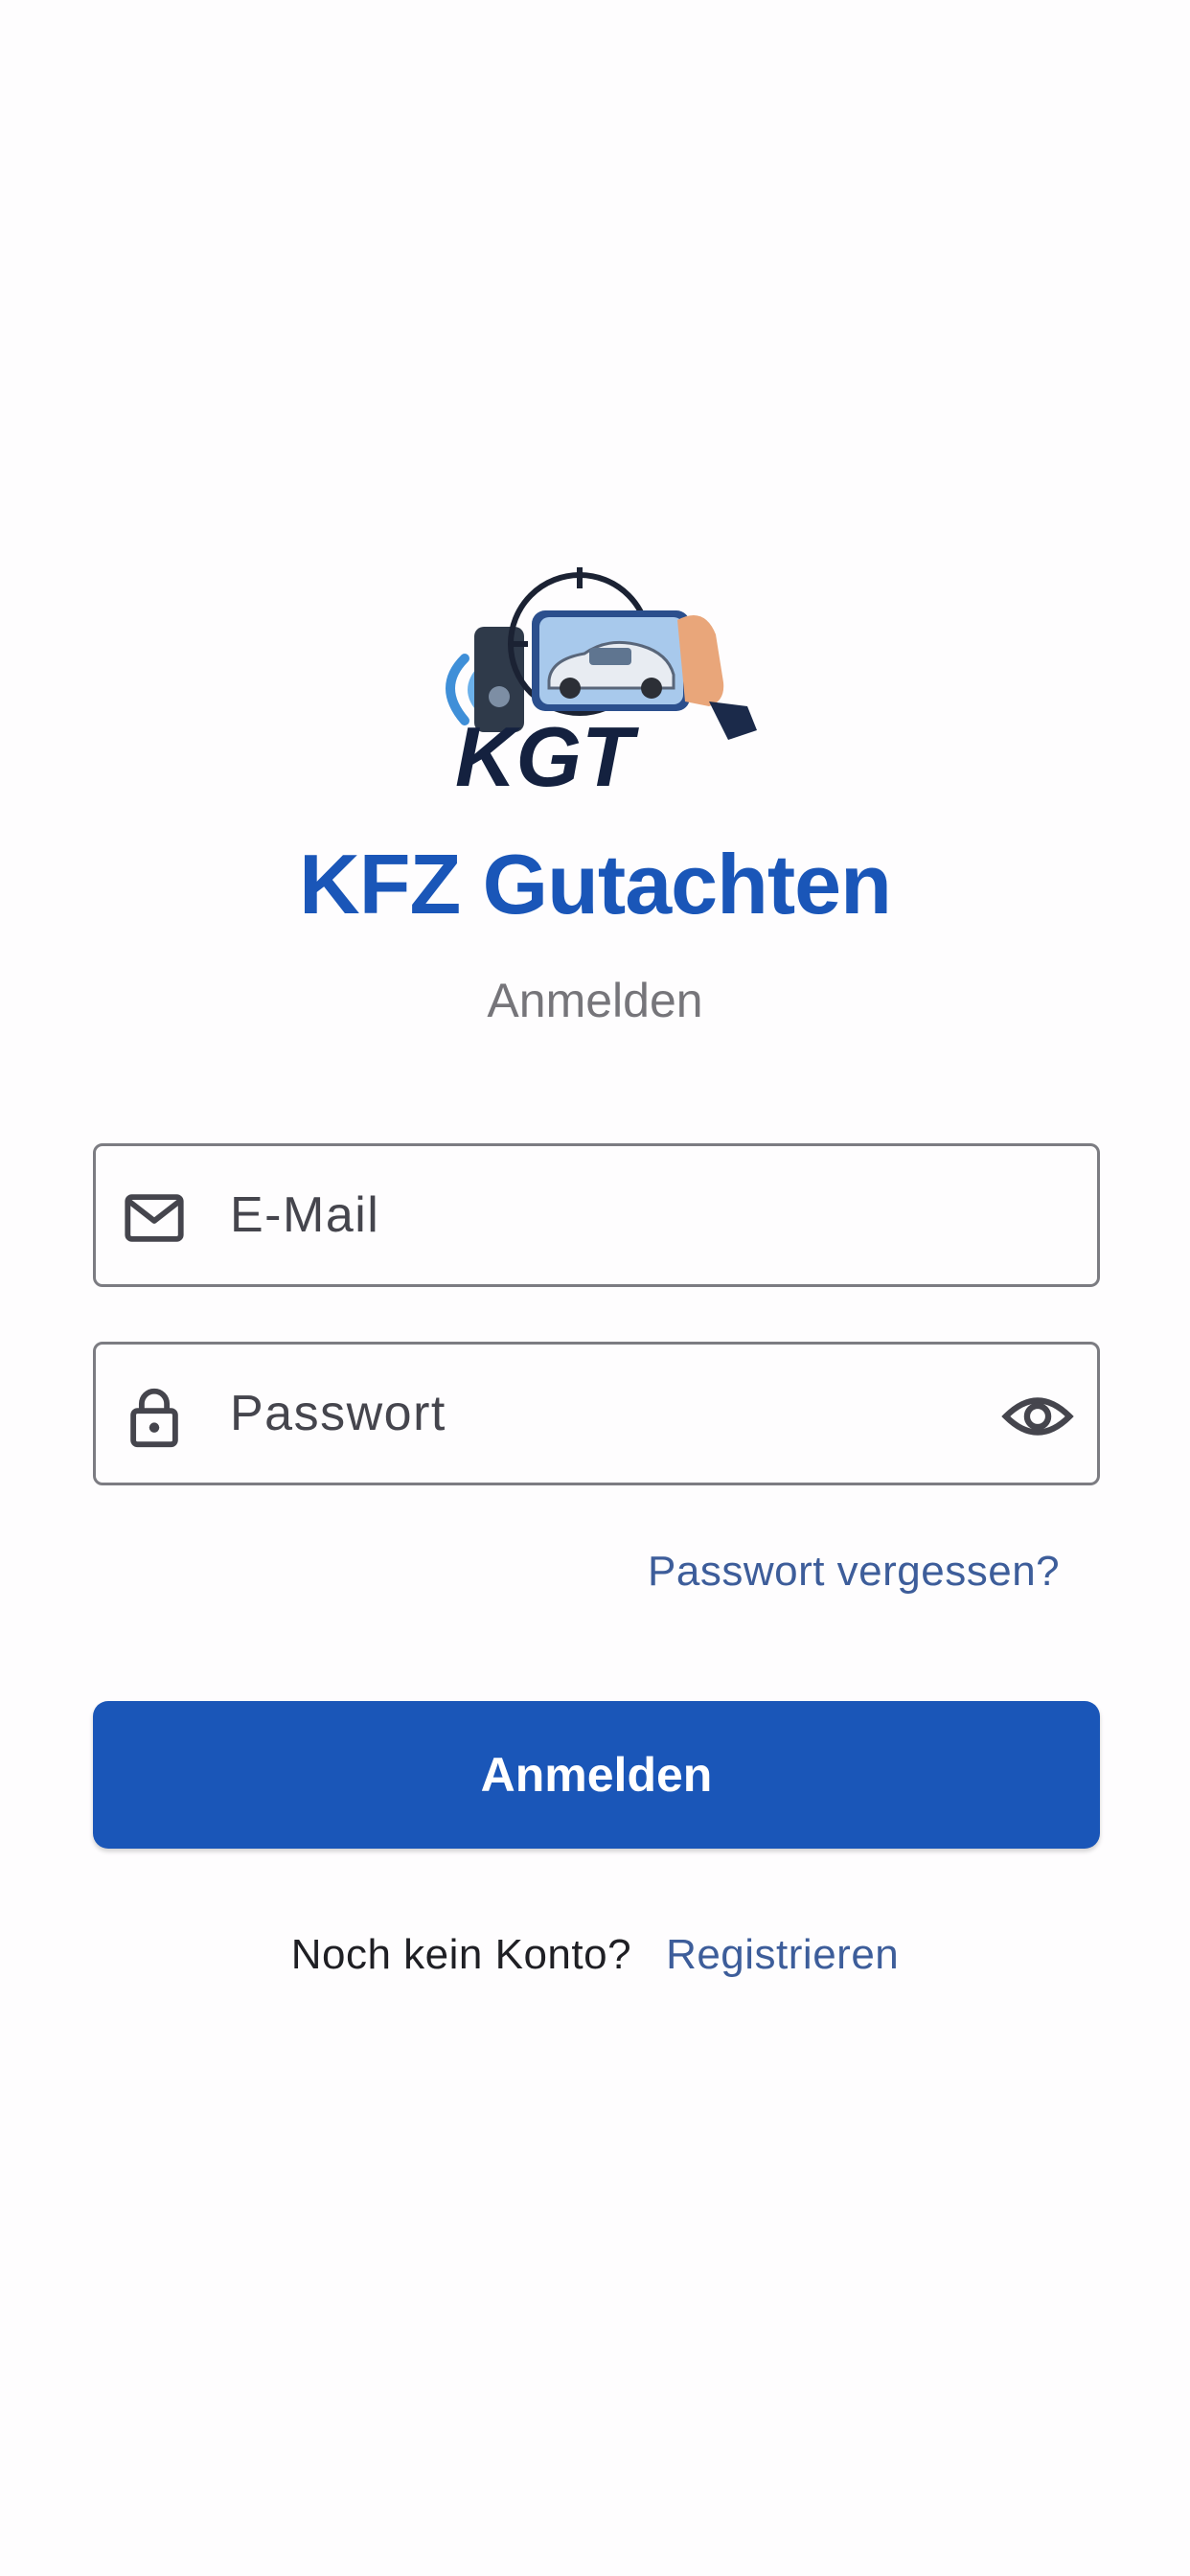 Image resolution: width=1190 pixels, height=2576 pixels. Describe the element at coordinates (613, 1414) in the screenshot. I see `password-input: Passwort` at that location.